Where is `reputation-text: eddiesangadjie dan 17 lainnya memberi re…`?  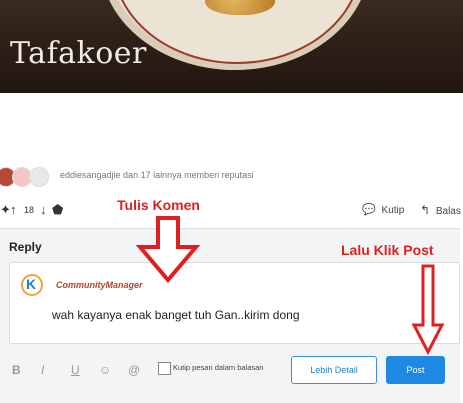
reputation-text: eddiesangadjie dan 17 lainnya memberi re… is located at coordinates (157, 175).